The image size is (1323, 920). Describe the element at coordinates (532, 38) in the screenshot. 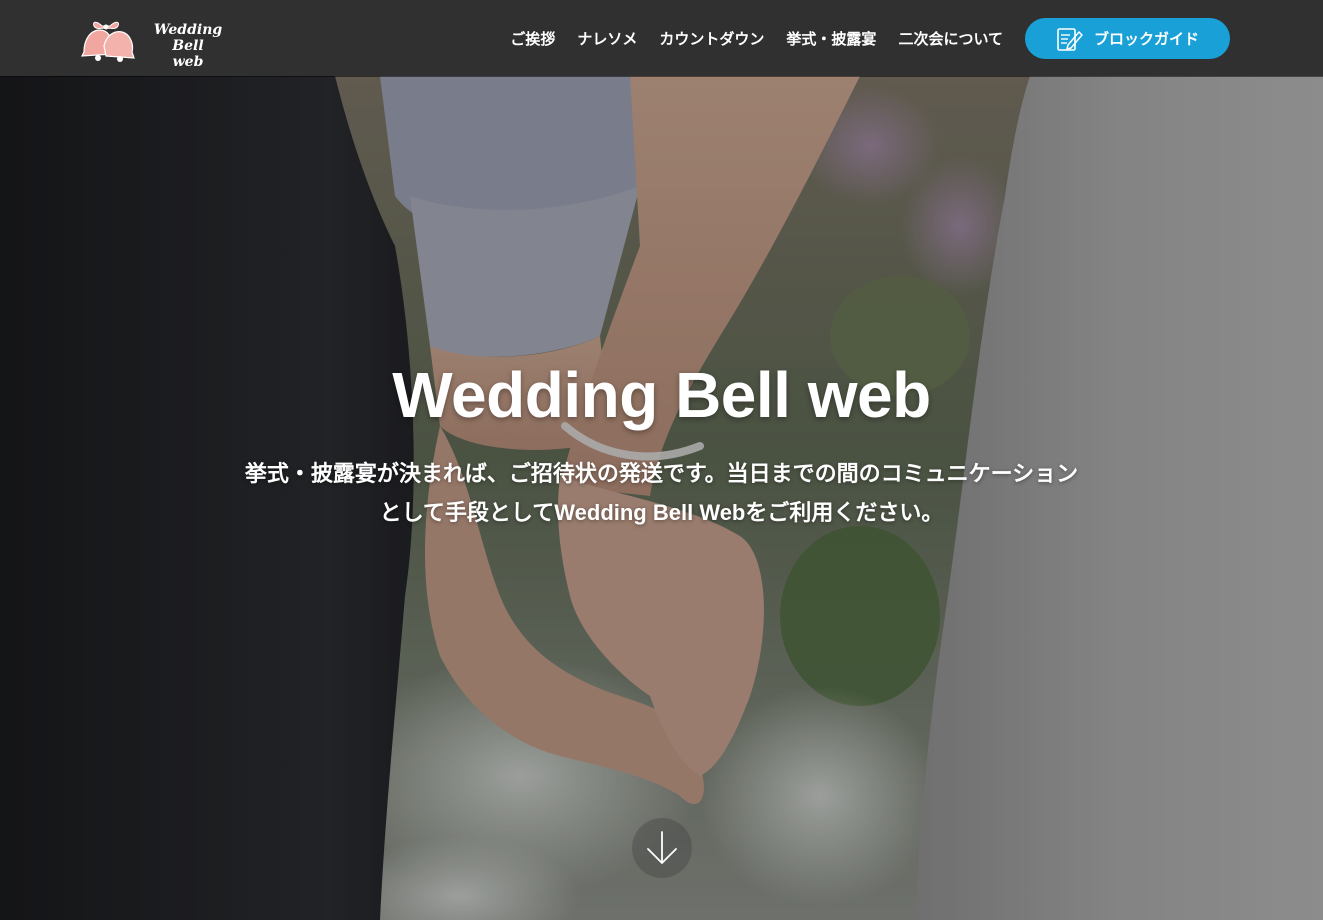

I see `nav-item-greeting: ご挨拶` at that location.